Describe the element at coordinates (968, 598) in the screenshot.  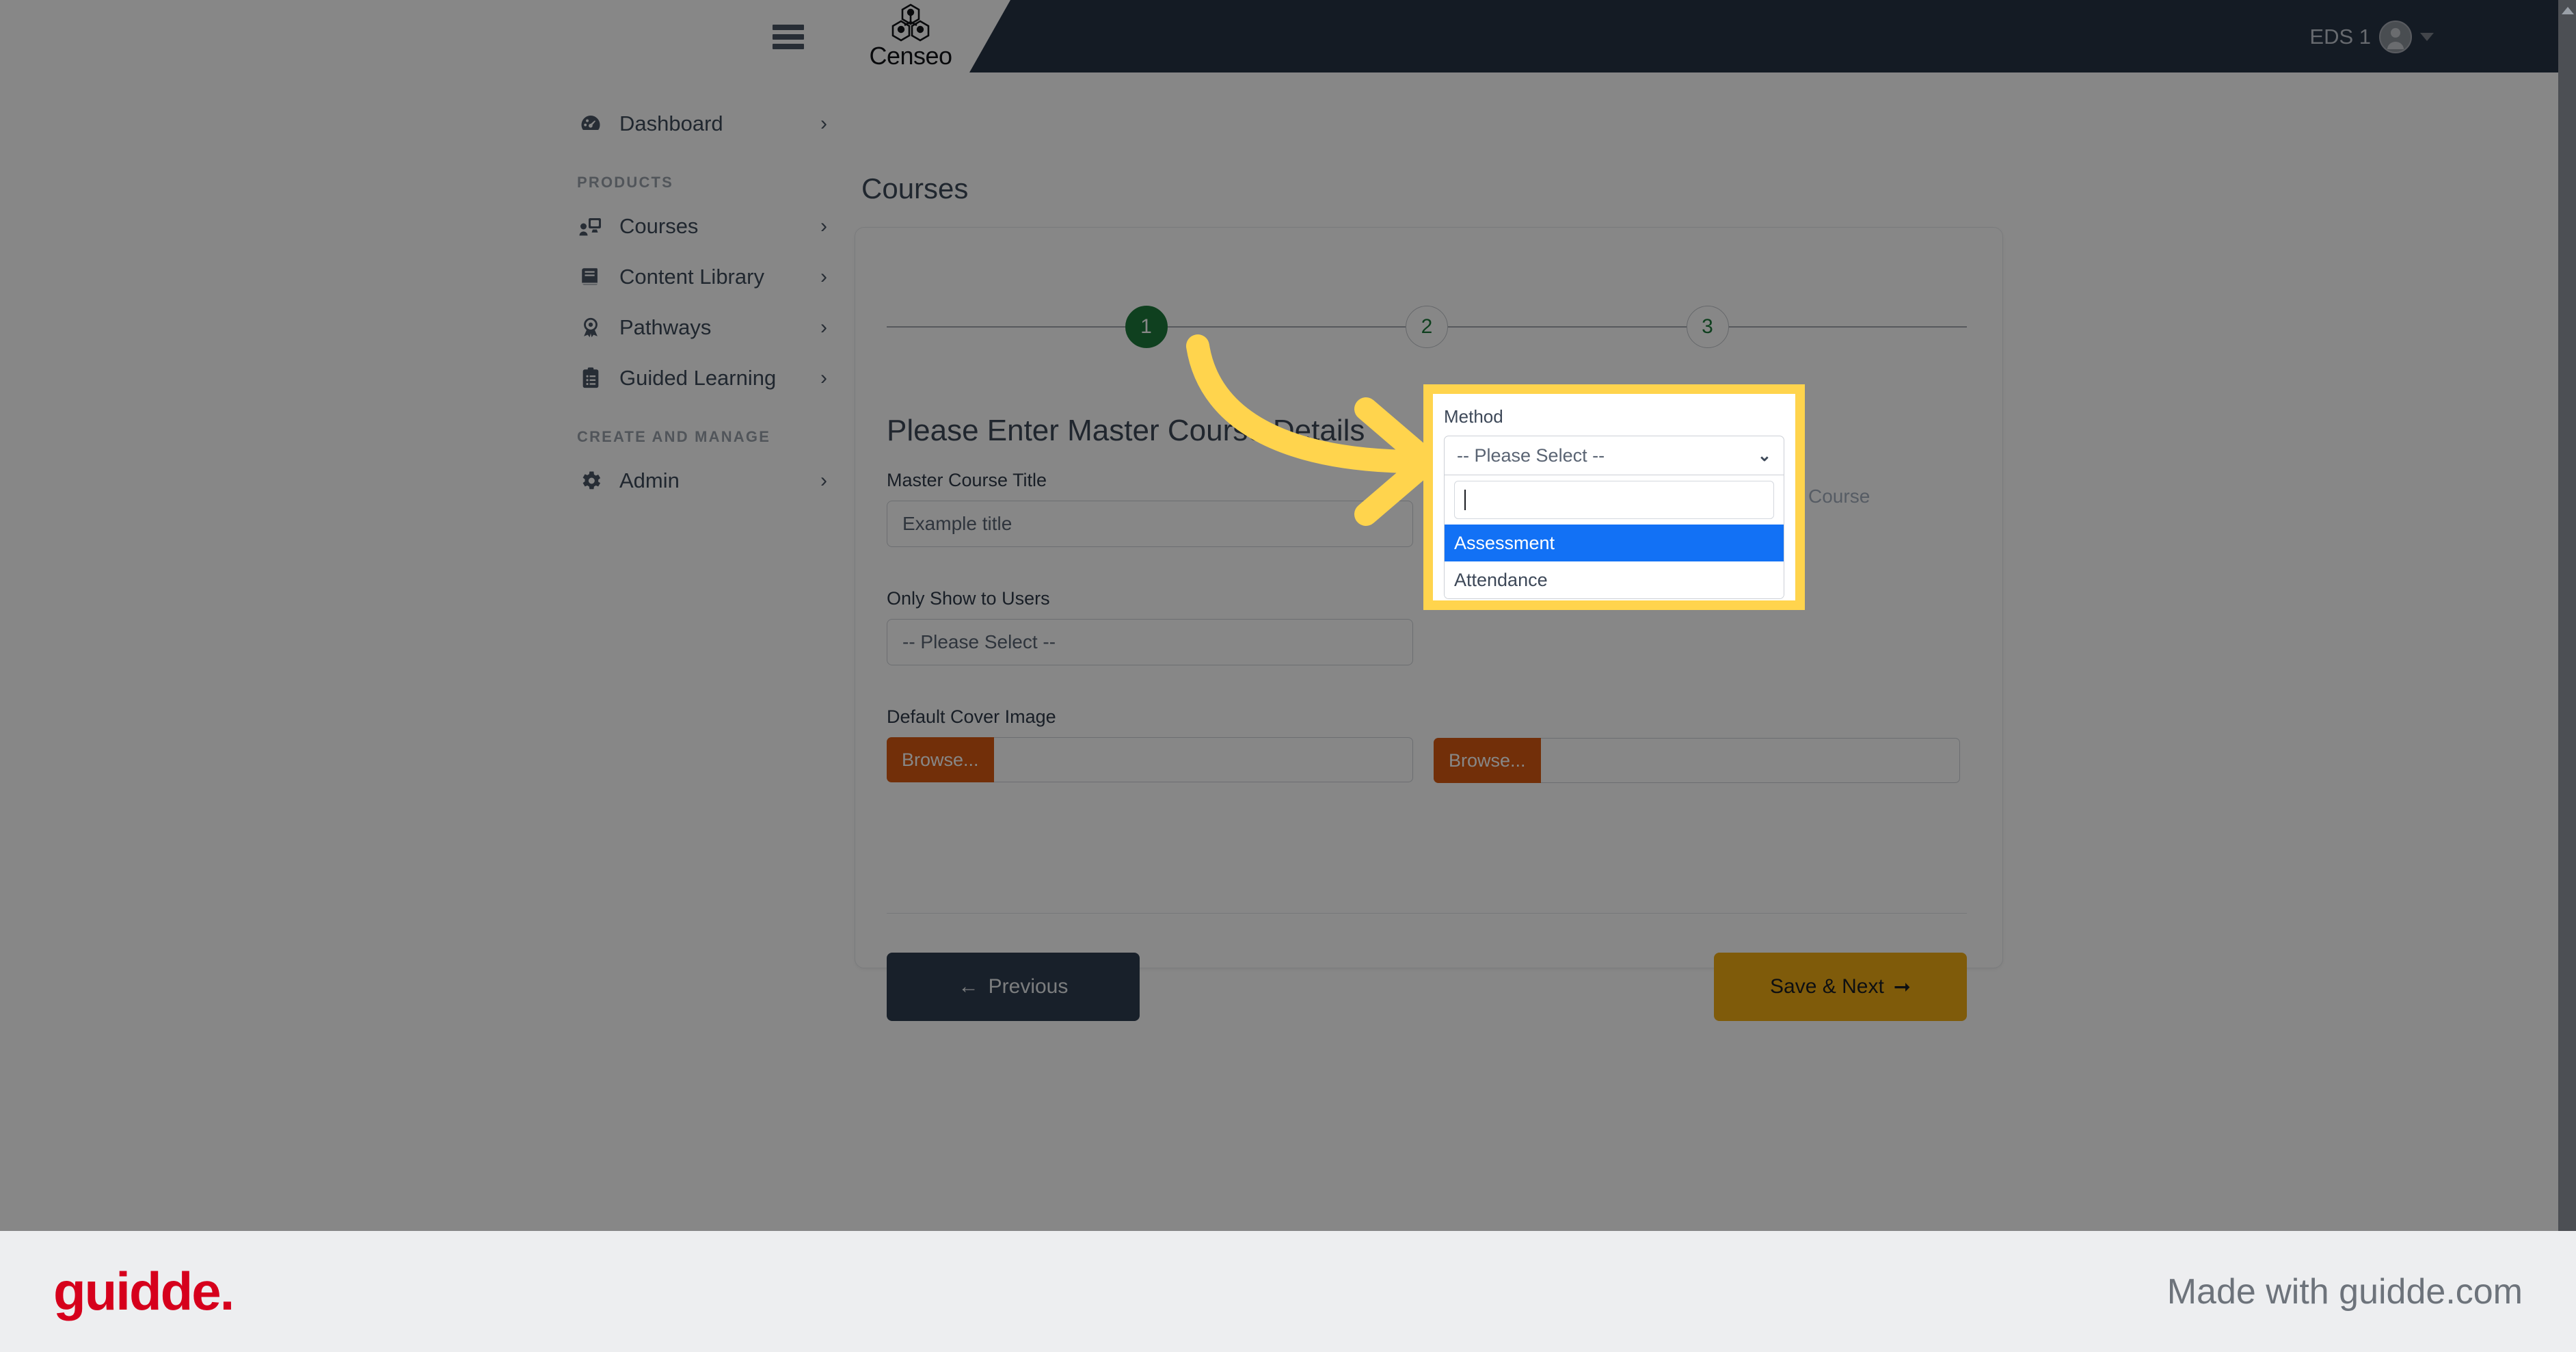
I see `field-label: Only Show to Users` at that location.